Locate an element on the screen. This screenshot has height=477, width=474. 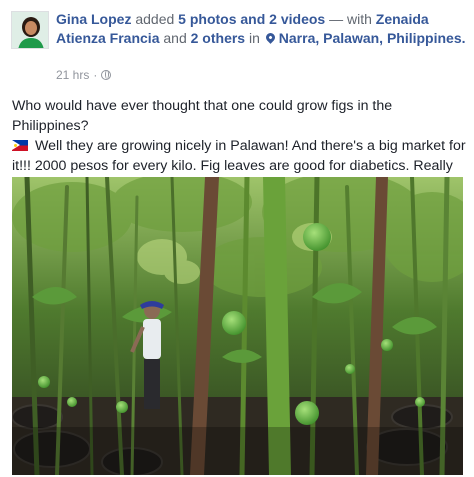
author-avatar is located at coordinates (30, 30).